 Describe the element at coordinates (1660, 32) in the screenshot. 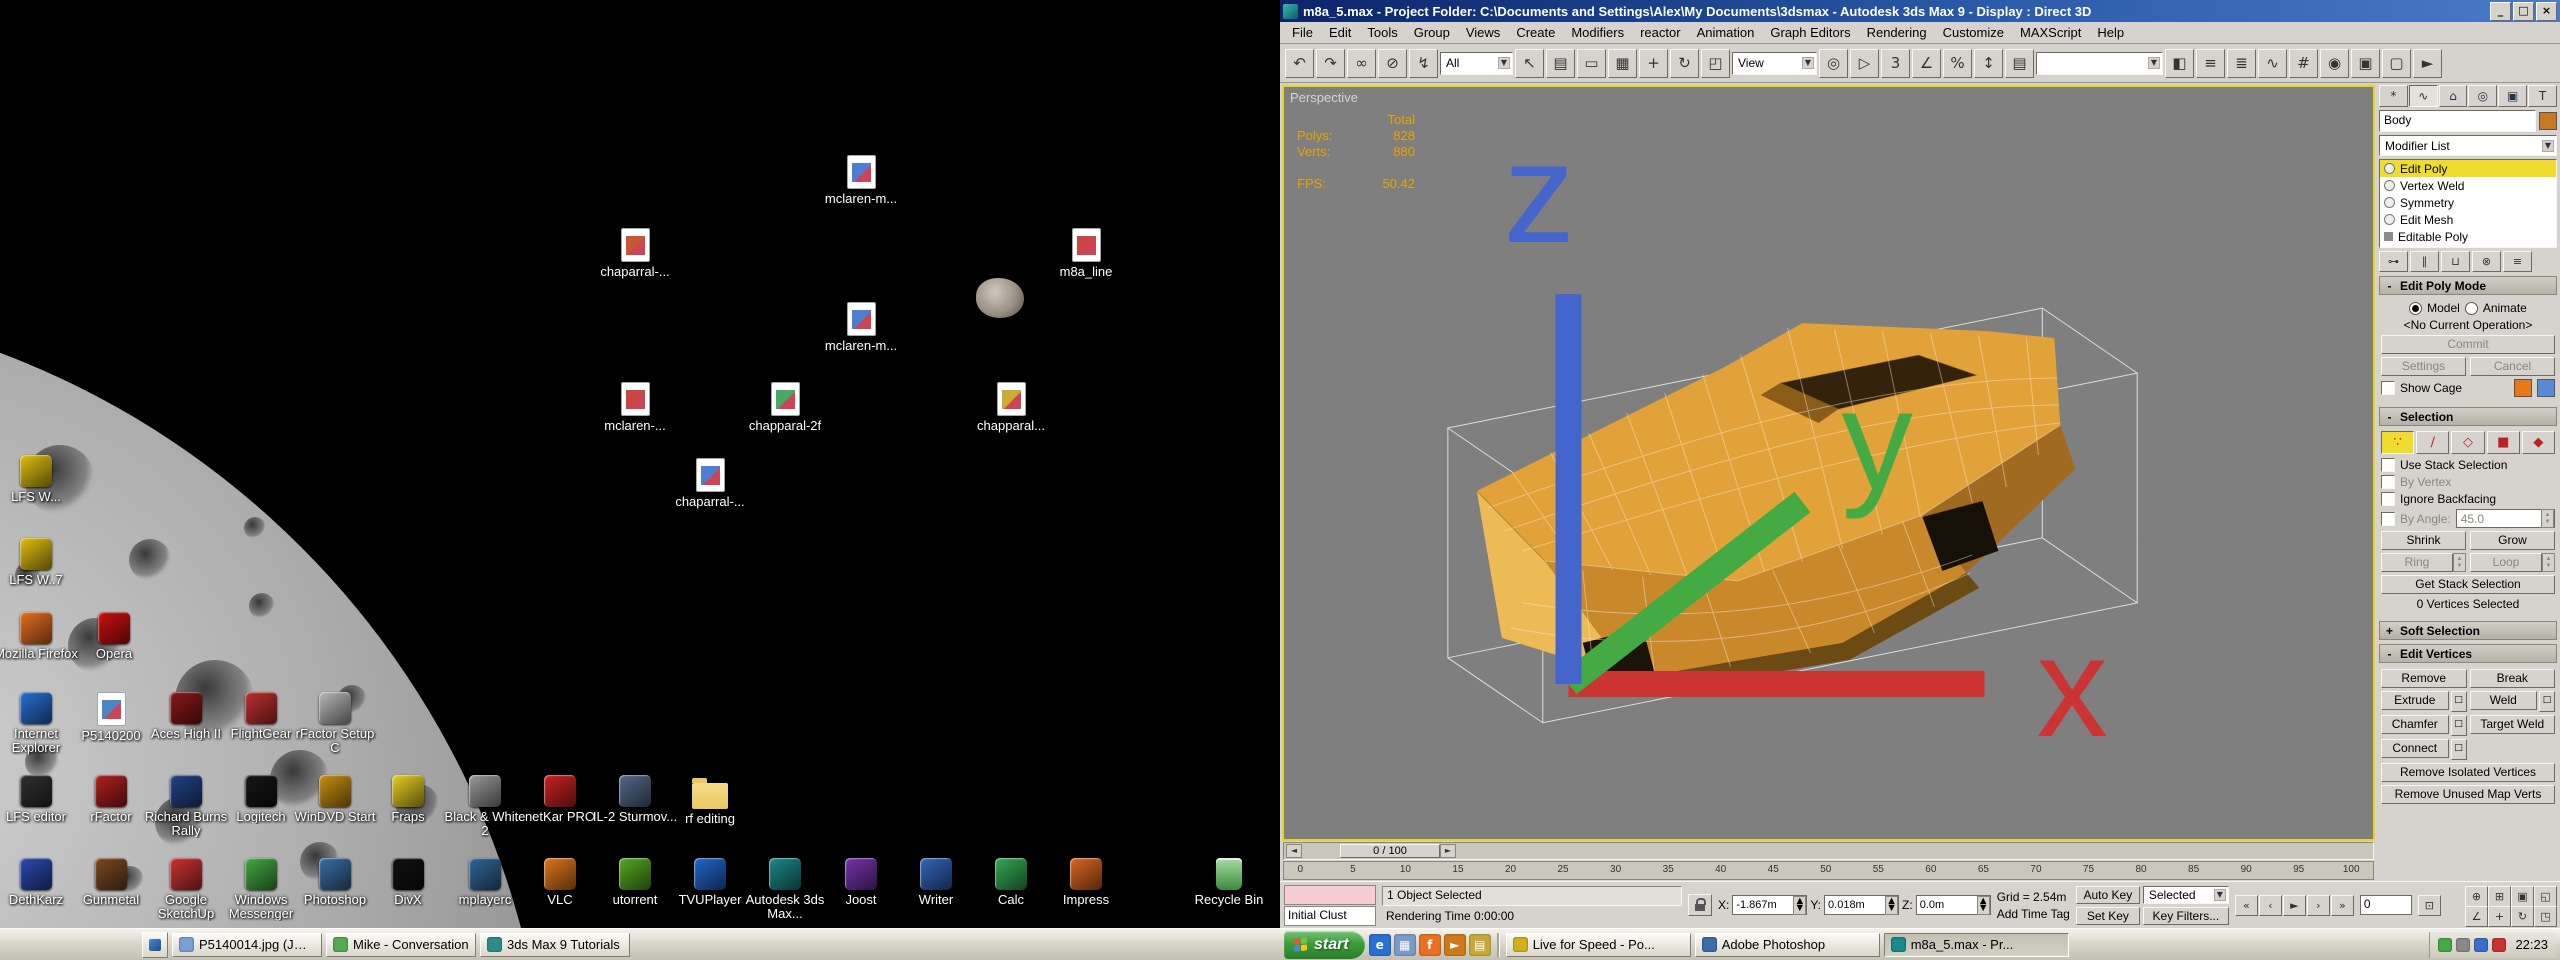

I see `menu-reactor: reactor` at that location.